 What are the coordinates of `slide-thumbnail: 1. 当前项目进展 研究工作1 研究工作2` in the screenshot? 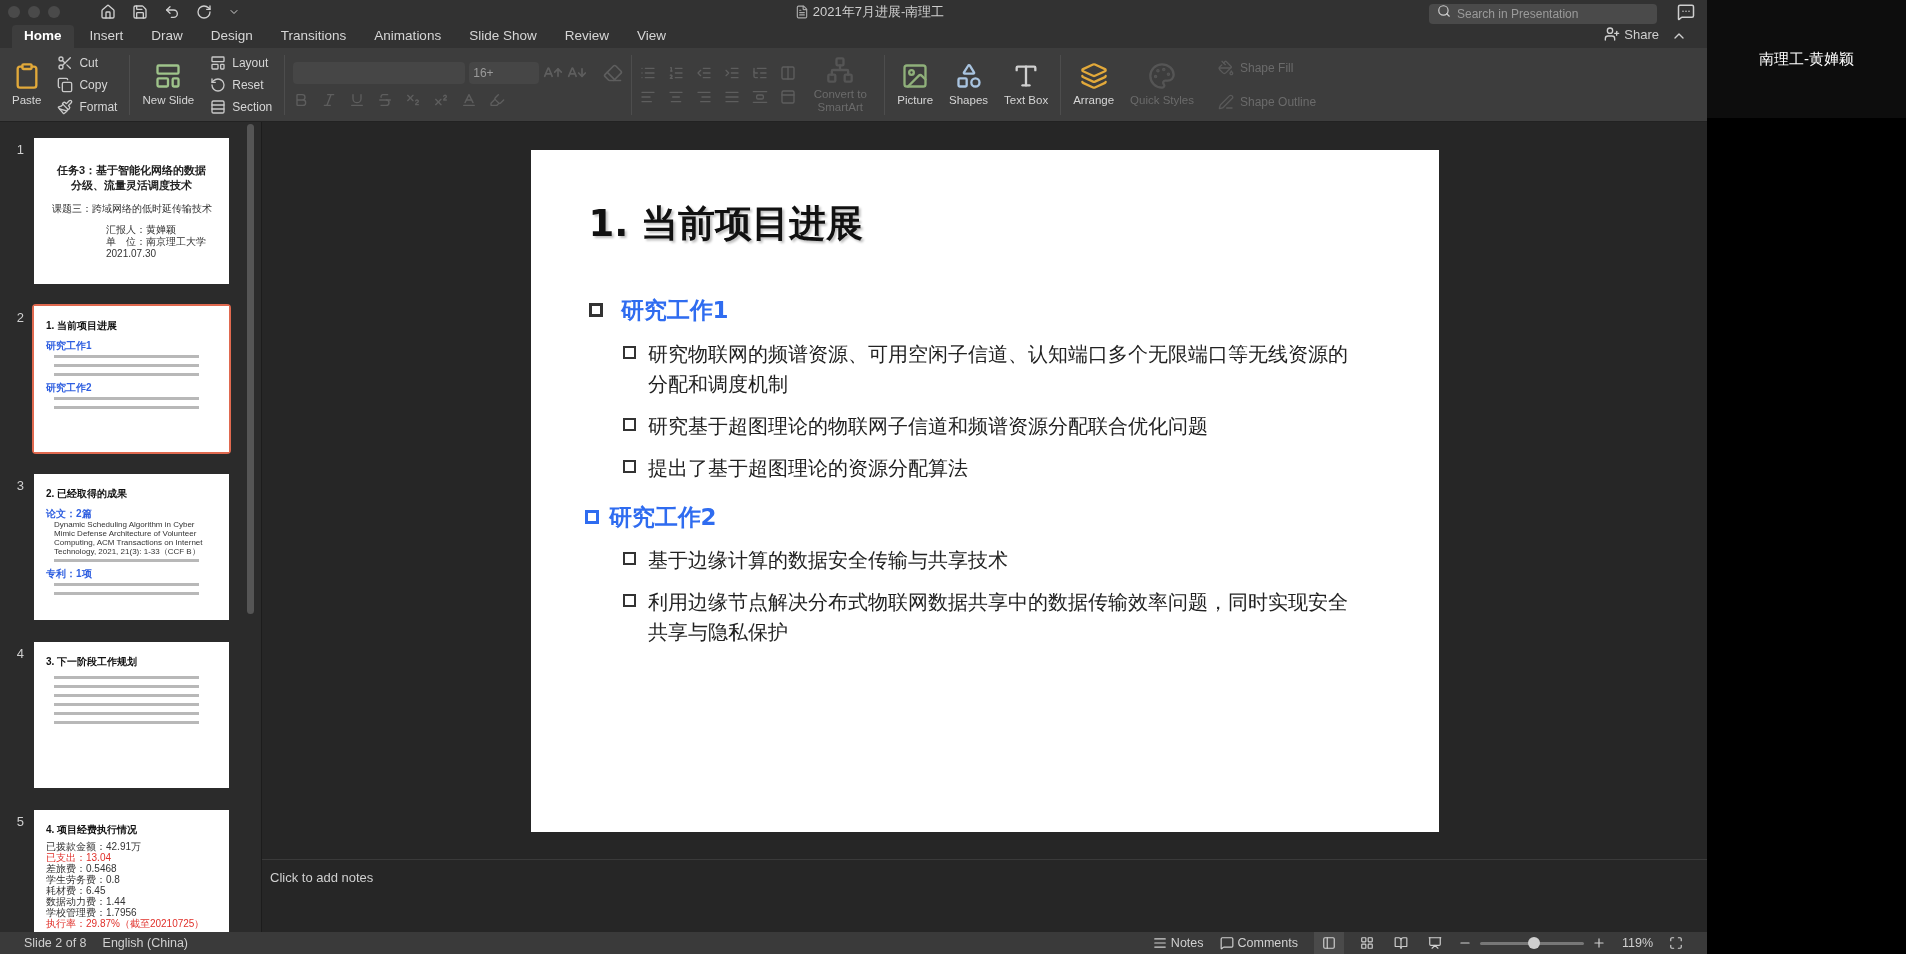 It's located at (131, 379).